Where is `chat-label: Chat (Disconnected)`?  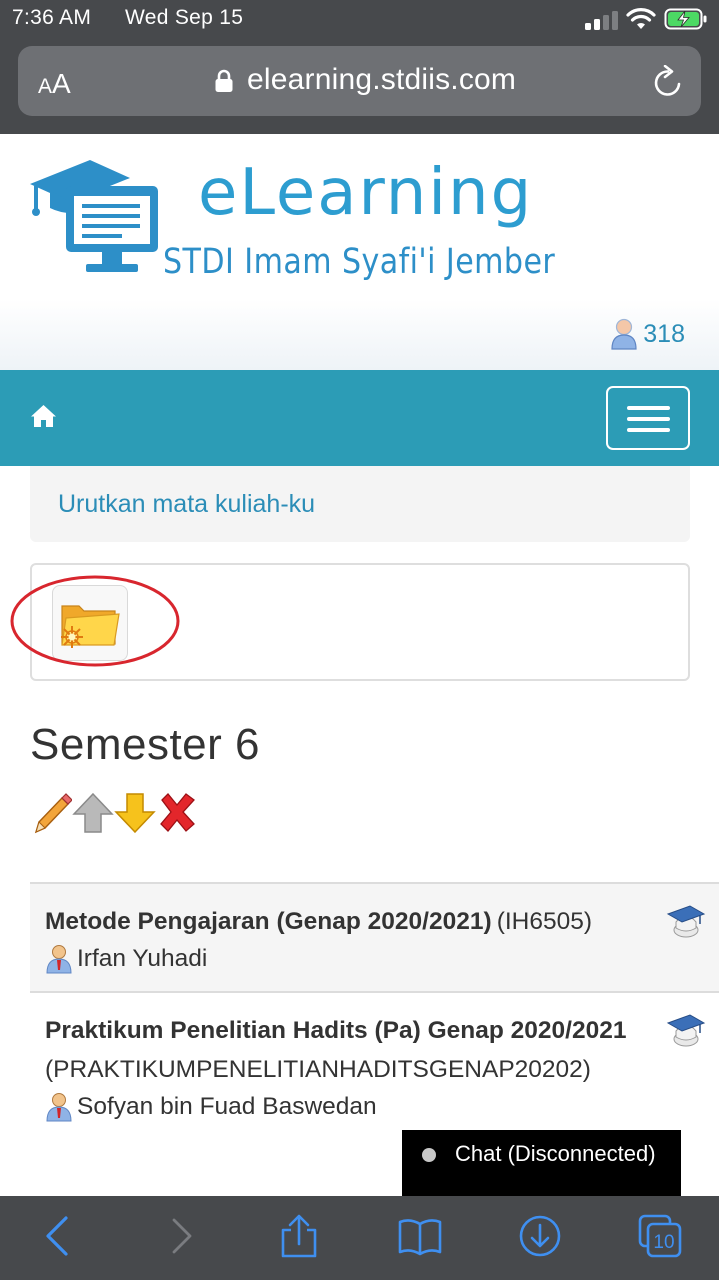
chat-label: Chat (Disconnected) is located at coordinates (555, 1154).